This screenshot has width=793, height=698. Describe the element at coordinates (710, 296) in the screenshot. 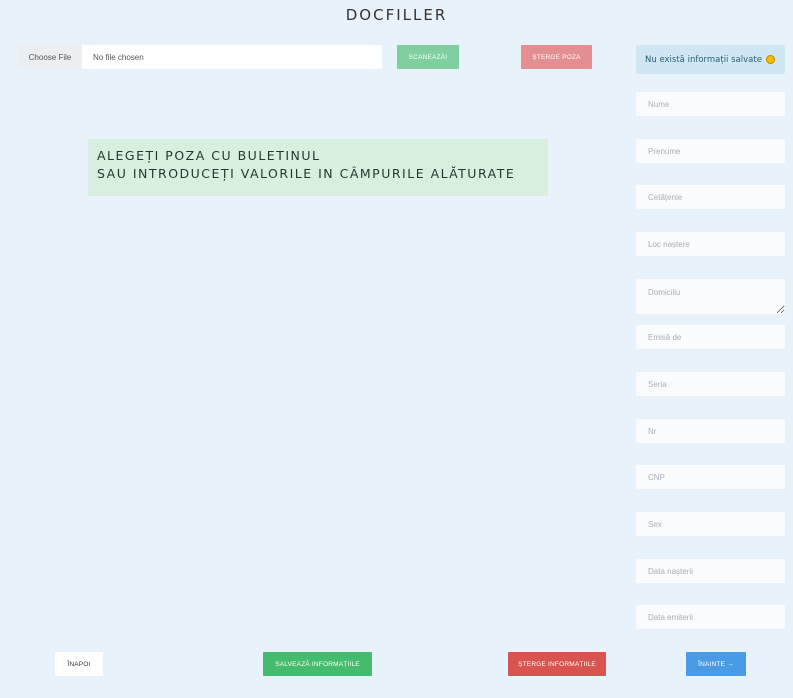

I see `domiciliu-field` at that location.